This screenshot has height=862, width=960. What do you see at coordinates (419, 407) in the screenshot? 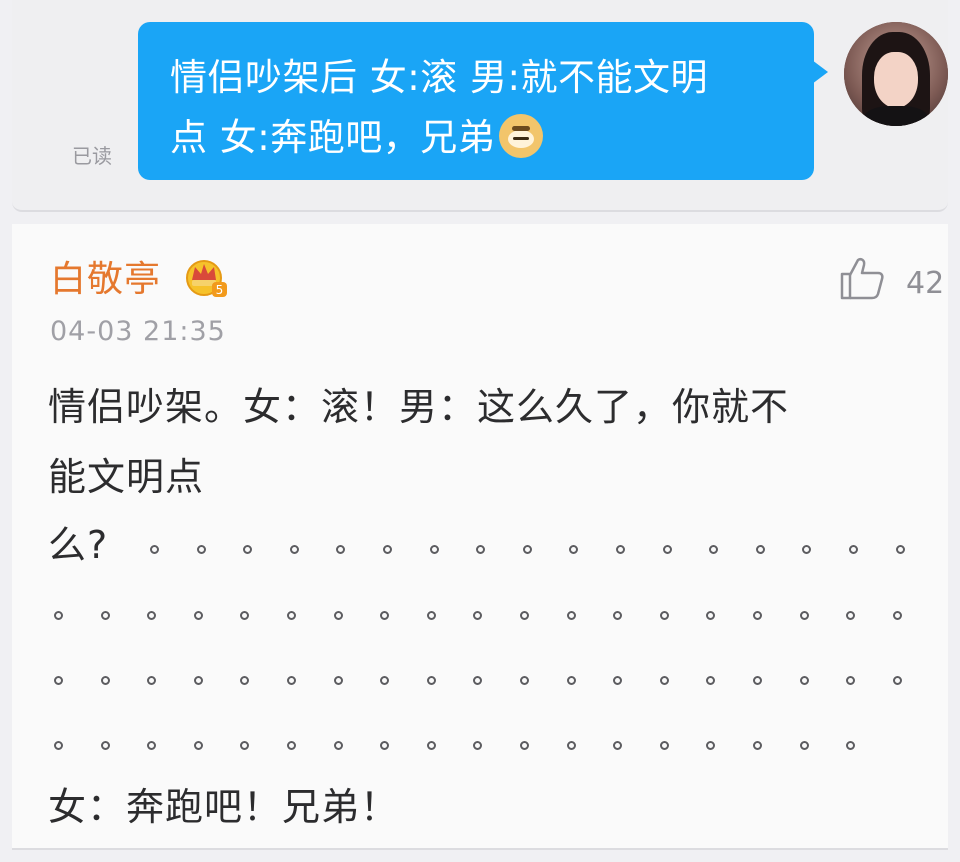
I see `comment-body-line-1: 情侣吵架。女：滚！男：这么久了，你就不` at bounding box center [419, 407].